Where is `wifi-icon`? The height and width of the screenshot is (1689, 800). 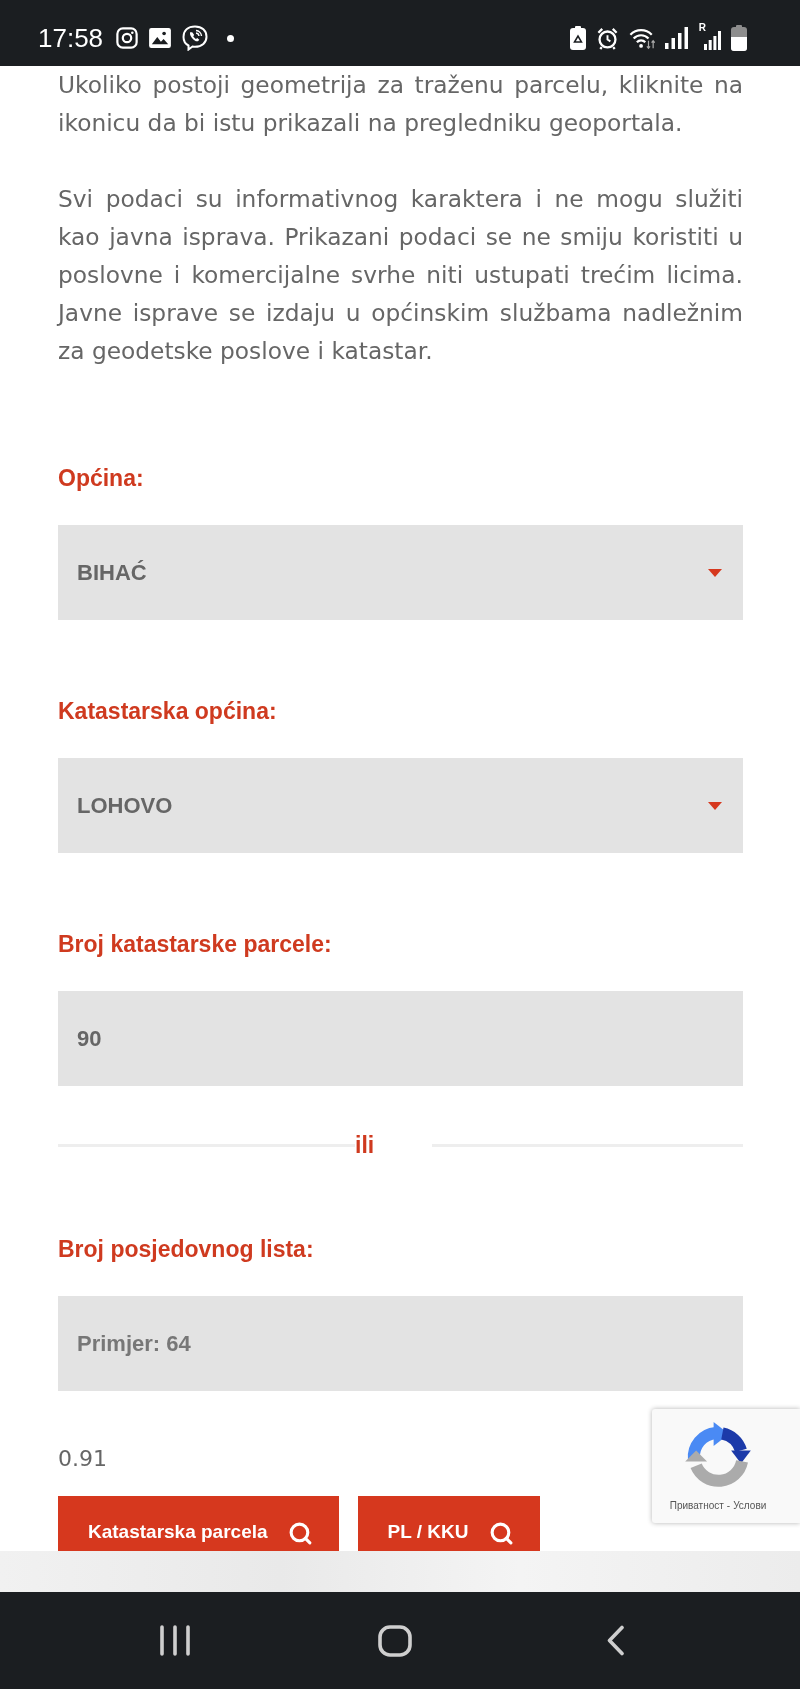 wifi-icon is located at coordinates (641, 38).